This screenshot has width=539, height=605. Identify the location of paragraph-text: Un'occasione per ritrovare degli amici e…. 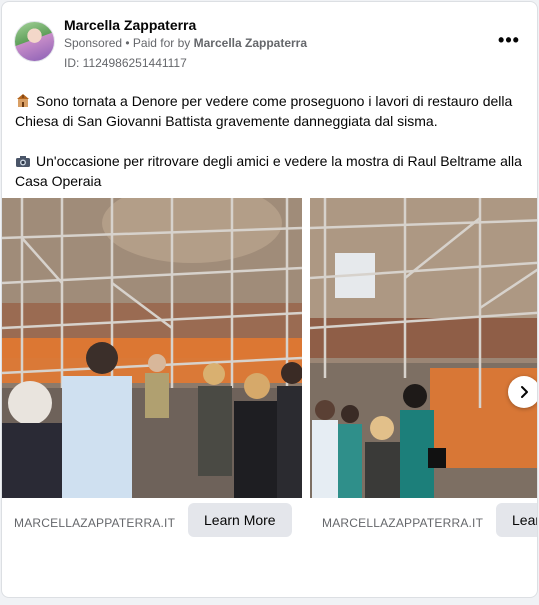
(268, 171).